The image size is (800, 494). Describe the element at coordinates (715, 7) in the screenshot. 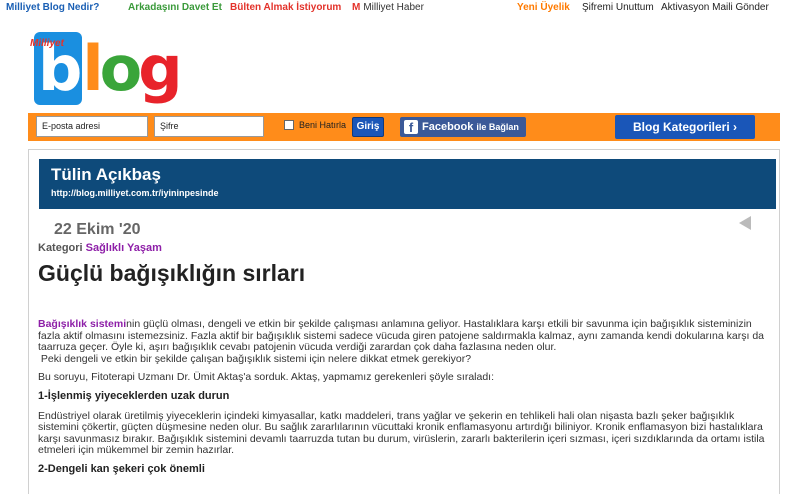

I see `link-send-activation: Aktivasyon Maili Gönder` at that location.